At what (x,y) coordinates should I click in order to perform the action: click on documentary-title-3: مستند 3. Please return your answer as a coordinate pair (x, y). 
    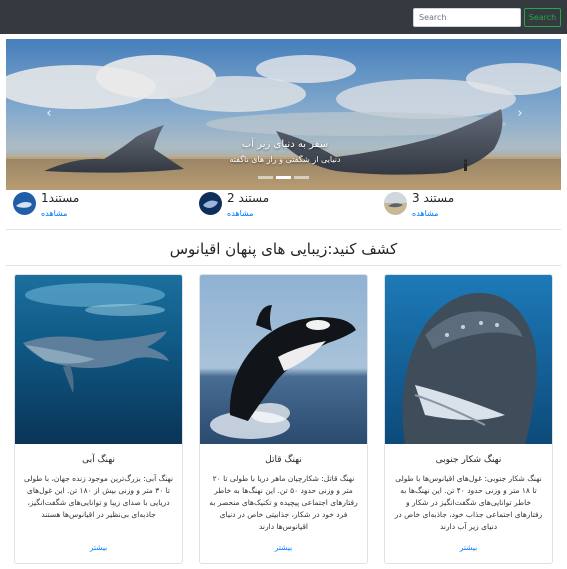
    Looking at the image, I should click on (433, 198).